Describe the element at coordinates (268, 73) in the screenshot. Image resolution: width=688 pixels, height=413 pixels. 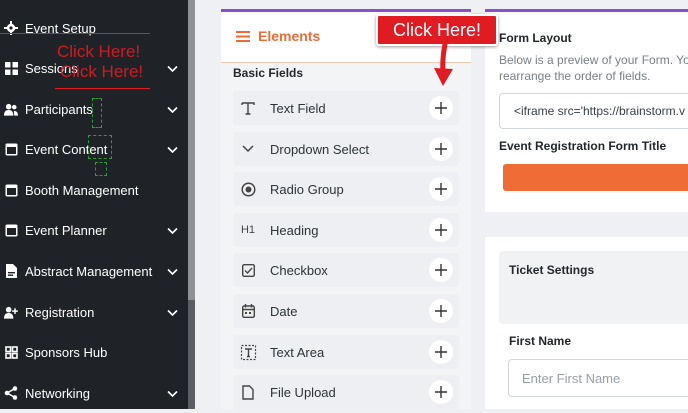
I see `basic-fields-heading: Basic Fields` at that location.